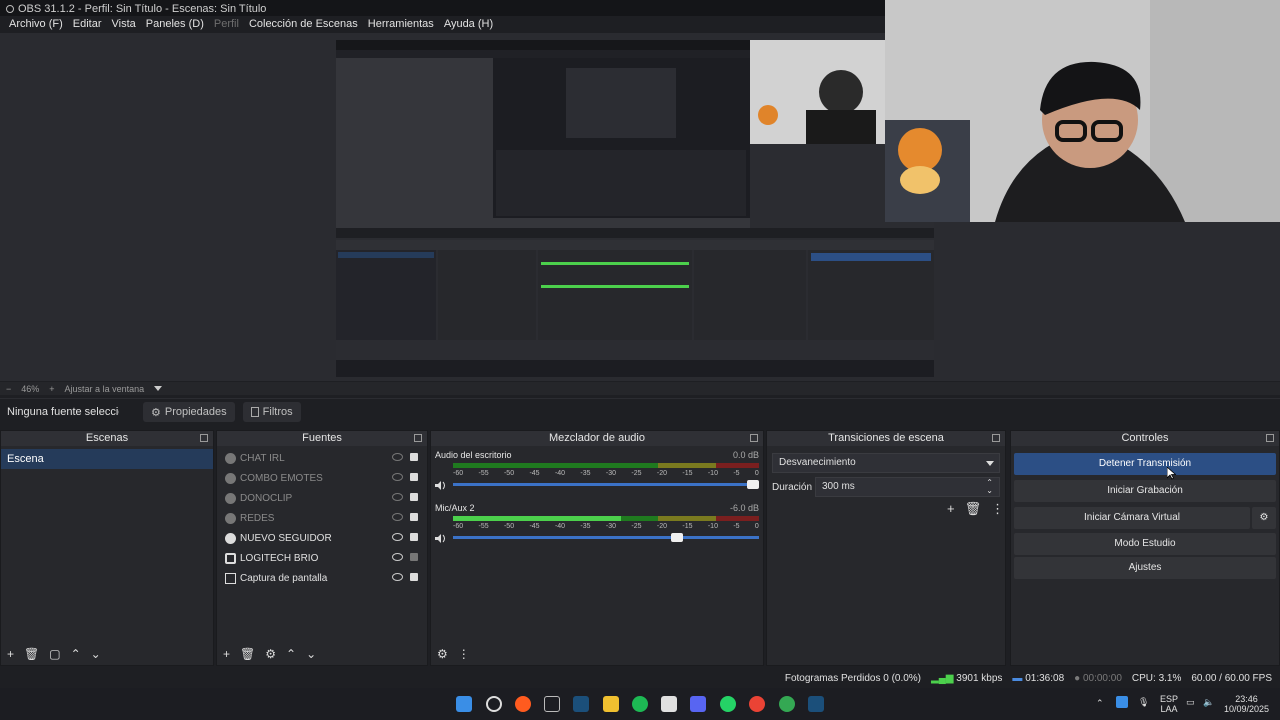  I want to click on spotify-icon, so click(640, 704).